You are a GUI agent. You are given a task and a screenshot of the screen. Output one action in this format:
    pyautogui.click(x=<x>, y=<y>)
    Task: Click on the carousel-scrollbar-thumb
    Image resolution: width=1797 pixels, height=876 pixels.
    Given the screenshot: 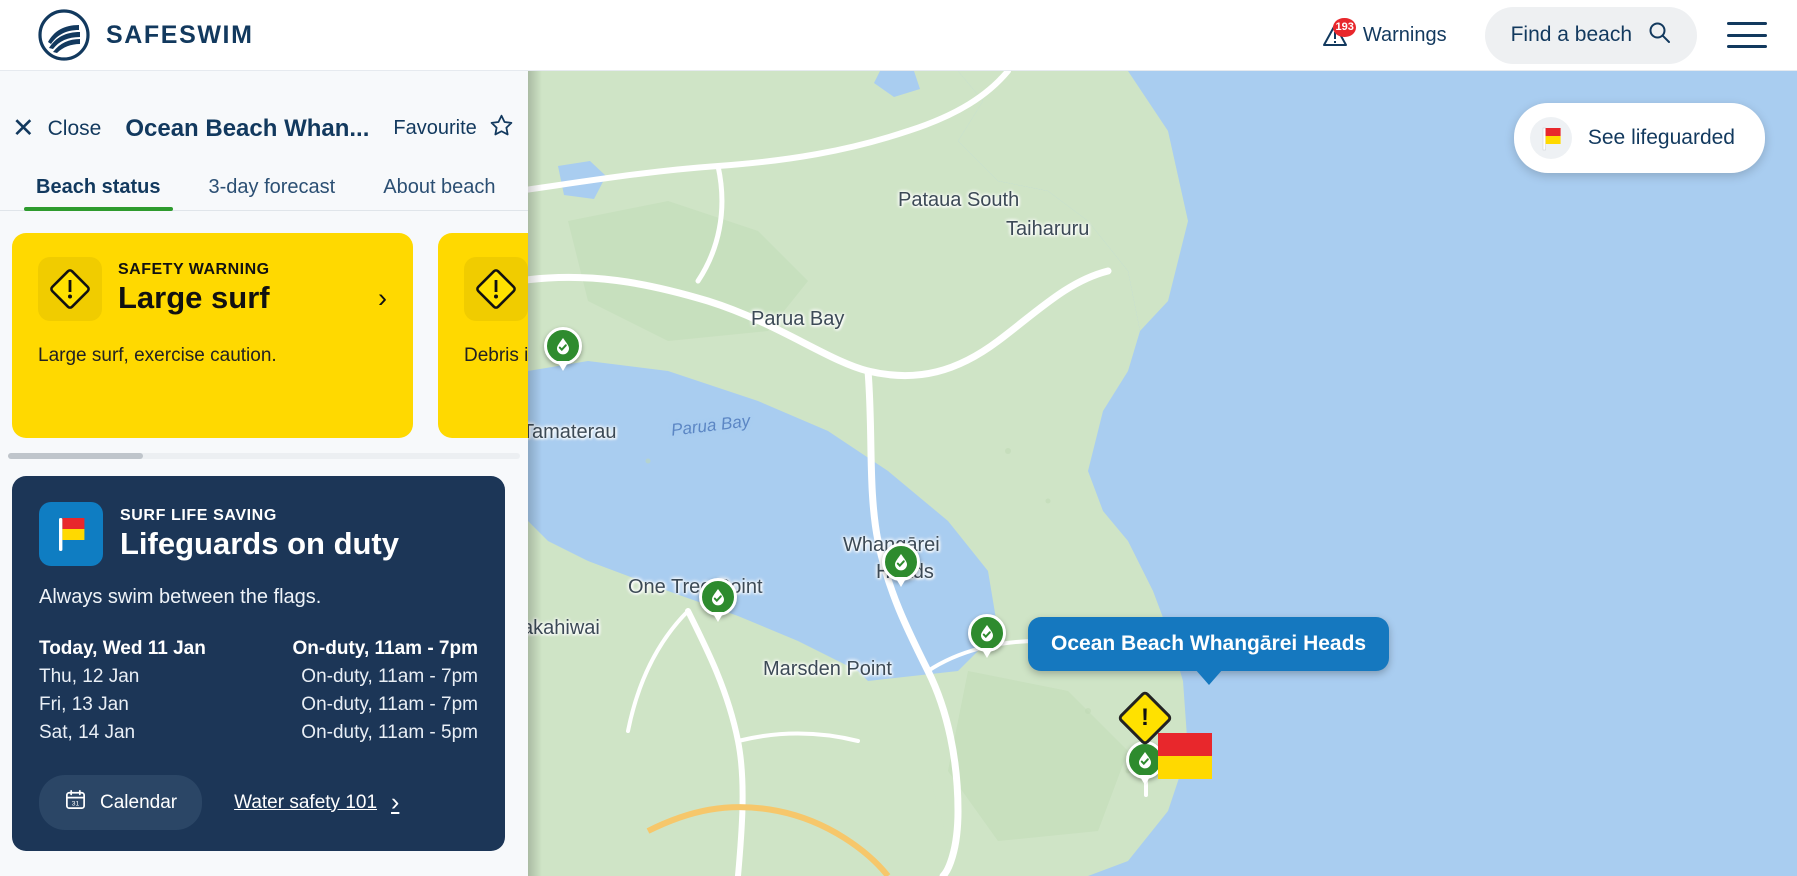 What is the action you would take?
    pyautogui.click(x=75, y=456)
    